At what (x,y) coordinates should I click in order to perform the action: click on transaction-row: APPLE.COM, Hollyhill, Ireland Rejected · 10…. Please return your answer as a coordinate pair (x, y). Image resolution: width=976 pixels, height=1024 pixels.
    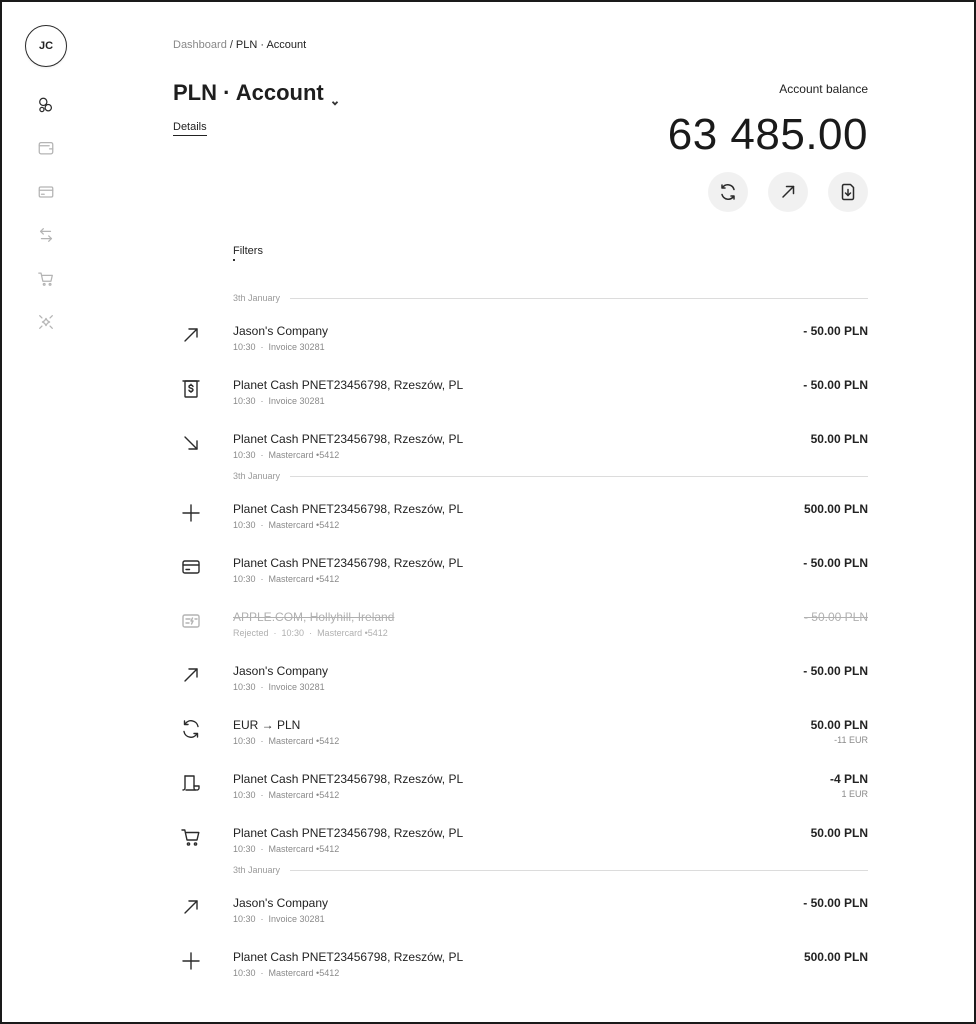
    Looking at the image, I should click on (520, 619).